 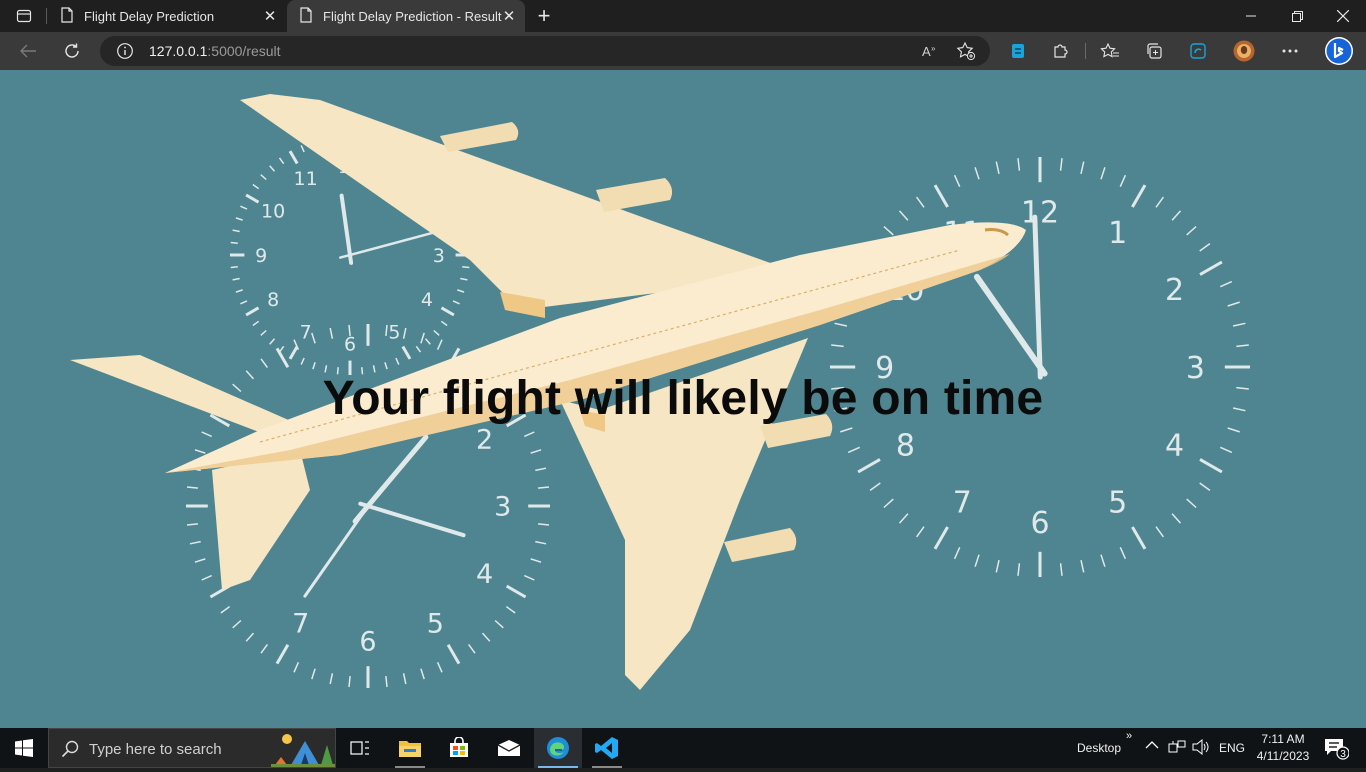 I want to click on site-info-icon, so click(x=125, y=51).